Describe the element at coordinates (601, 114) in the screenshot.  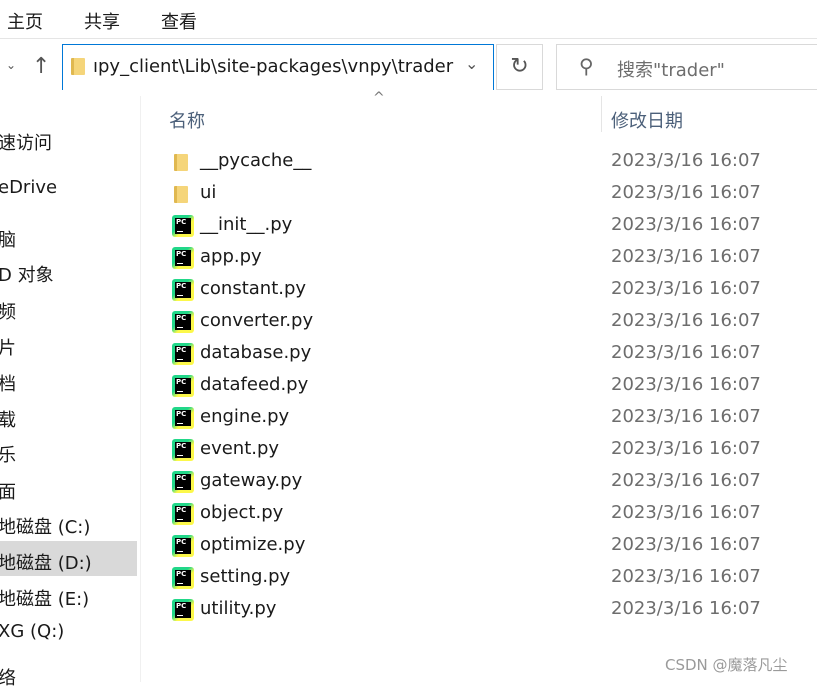
I see `column-divider` at that location.